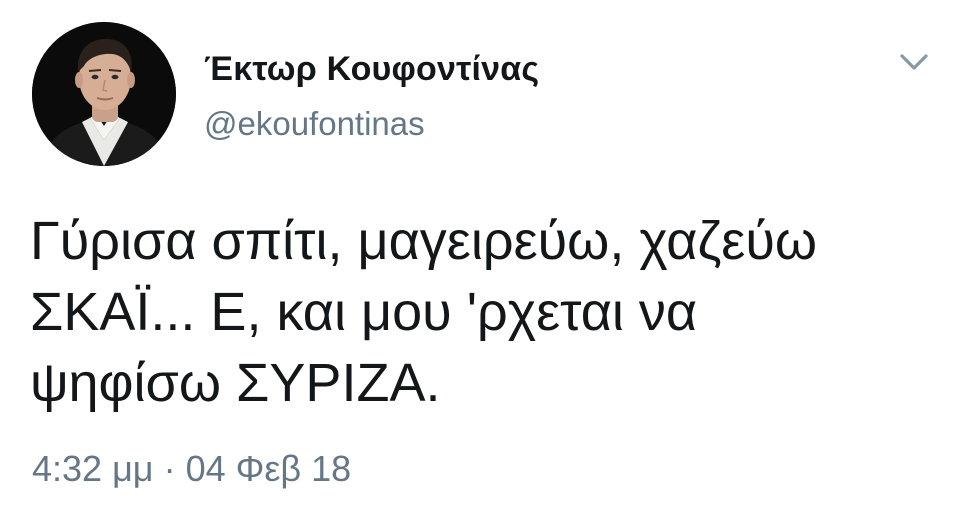 The width and height of the screenshot is (960, 515). What do you see at coordinates (364, 312) in the screenshot?
I see `tweet-text-line: ΣΚΑΪ... Ε, και μου 'ρχεται να` at bounding box center [364, 312].